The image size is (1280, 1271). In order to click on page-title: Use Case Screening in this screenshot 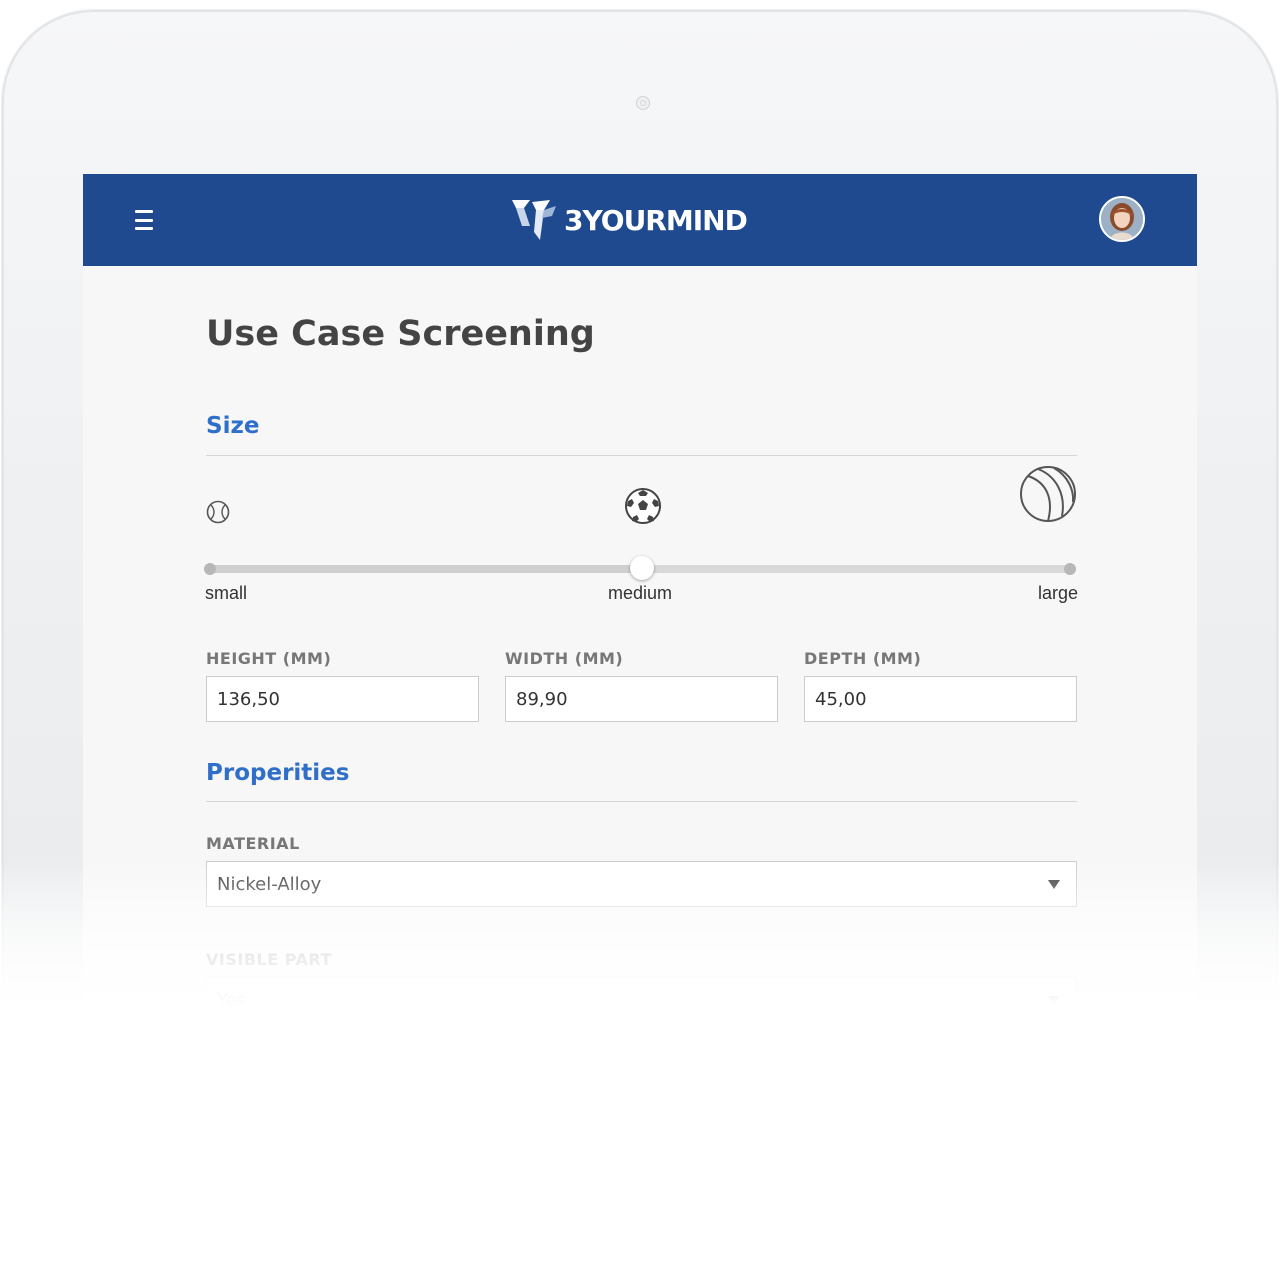, I will do `click(400, 334)`.